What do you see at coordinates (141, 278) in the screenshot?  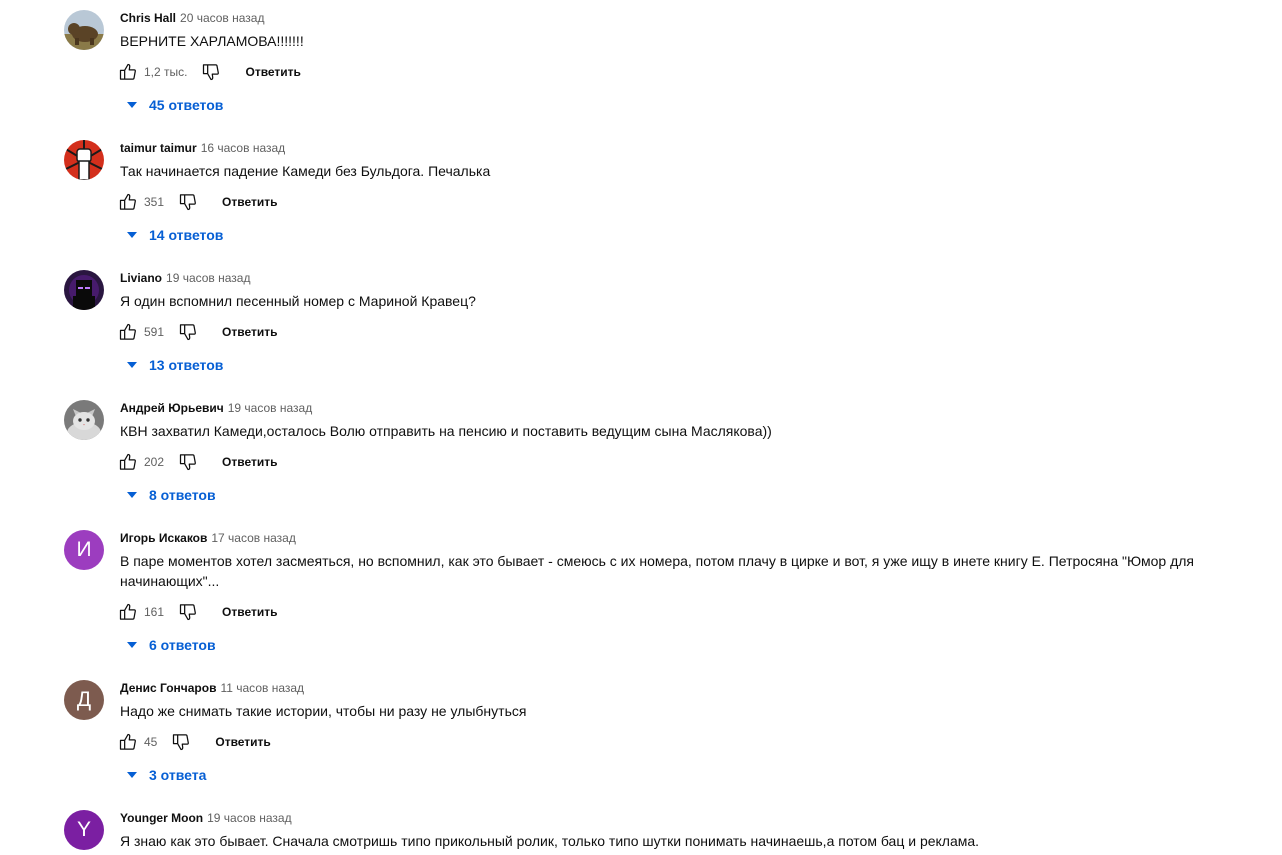 I see `author-name: Liviano` at bounding box center [141, 278].